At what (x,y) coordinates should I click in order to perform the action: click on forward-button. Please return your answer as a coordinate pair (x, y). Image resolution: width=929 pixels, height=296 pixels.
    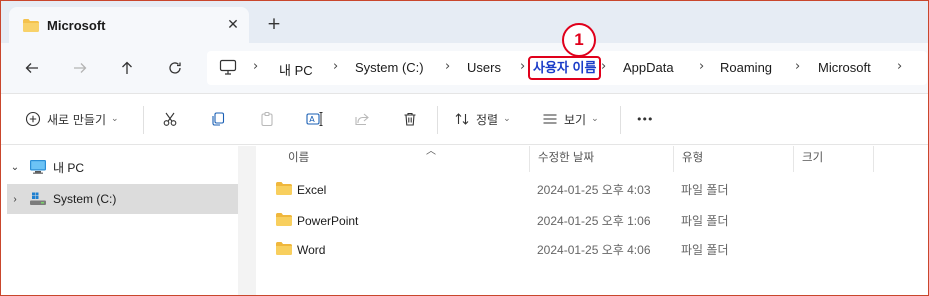
    Looking at the image, I should click on (80, 68).